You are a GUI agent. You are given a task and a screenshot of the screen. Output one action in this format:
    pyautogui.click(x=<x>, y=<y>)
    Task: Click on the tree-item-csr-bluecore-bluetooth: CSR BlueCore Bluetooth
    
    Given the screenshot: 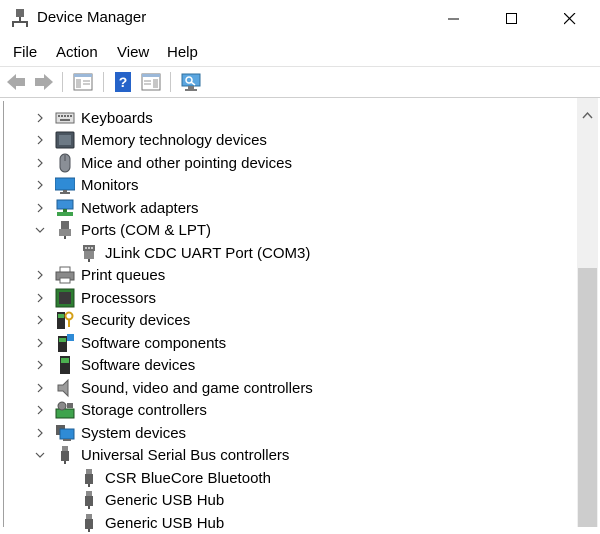 What is the action you would take?
    pyautogui.click(x=287, y=478)
    